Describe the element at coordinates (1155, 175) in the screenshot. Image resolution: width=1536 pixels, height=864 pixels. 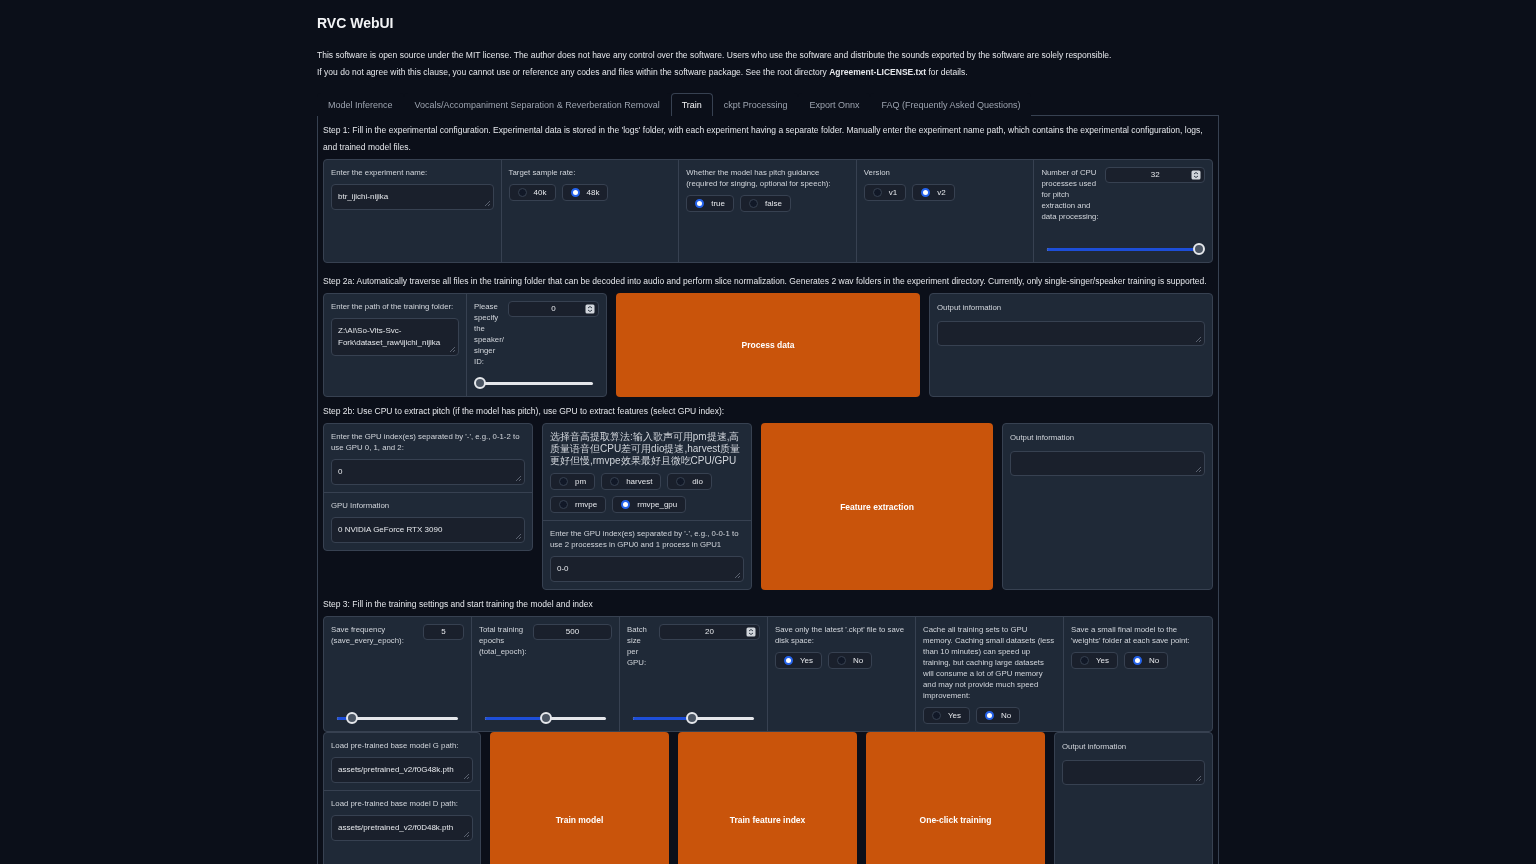
I see `number-field: 32` at that location.